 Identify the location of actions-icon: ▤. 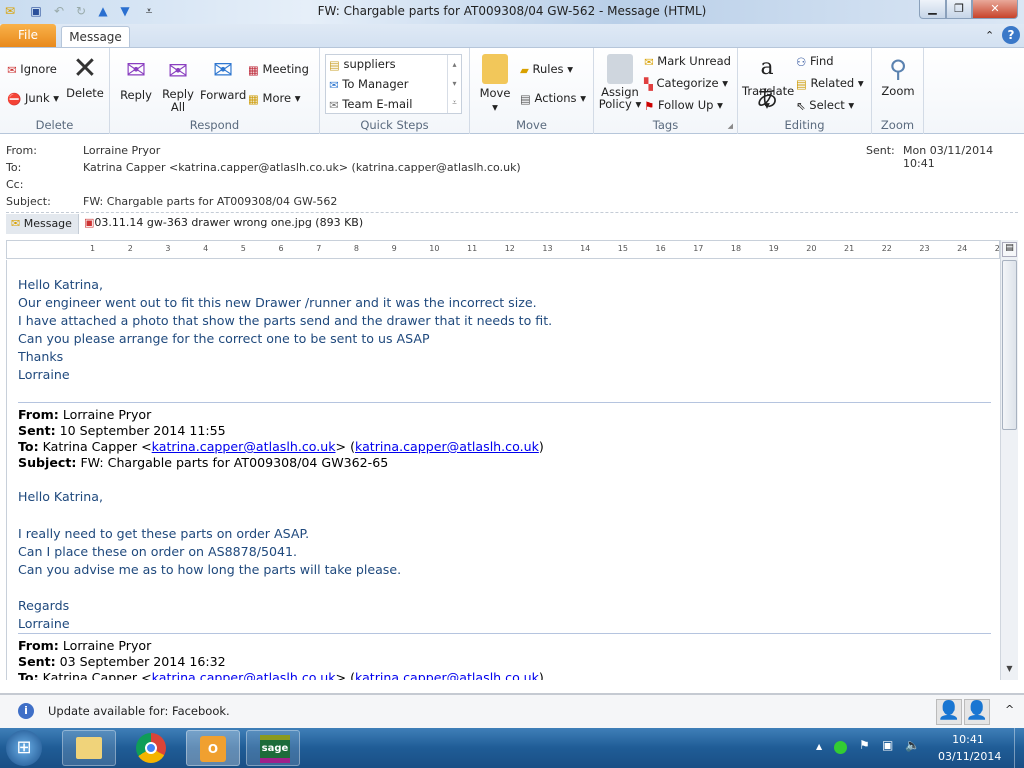
(525, 98).